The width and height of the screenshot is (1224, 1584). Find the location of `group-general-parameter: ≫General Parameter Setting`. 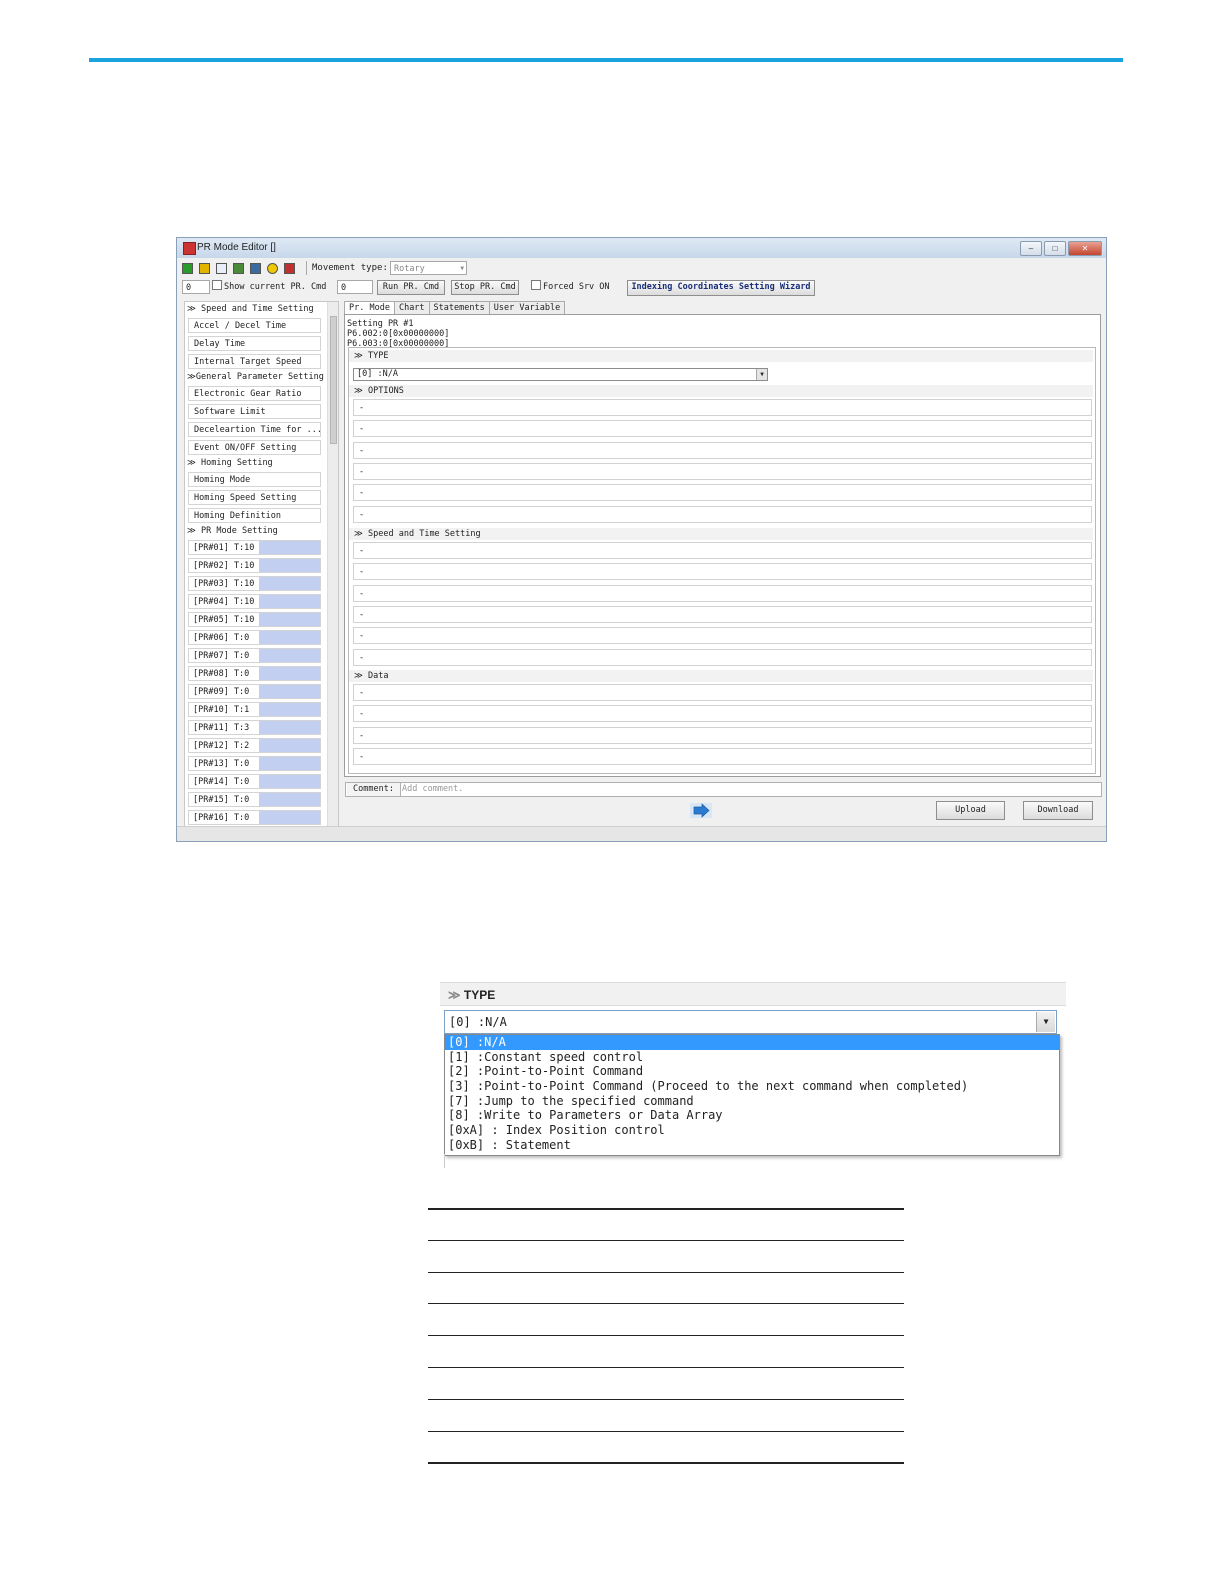

group-general-parameter: ≫General Parameter Setting is located at coordinates (256, 377).